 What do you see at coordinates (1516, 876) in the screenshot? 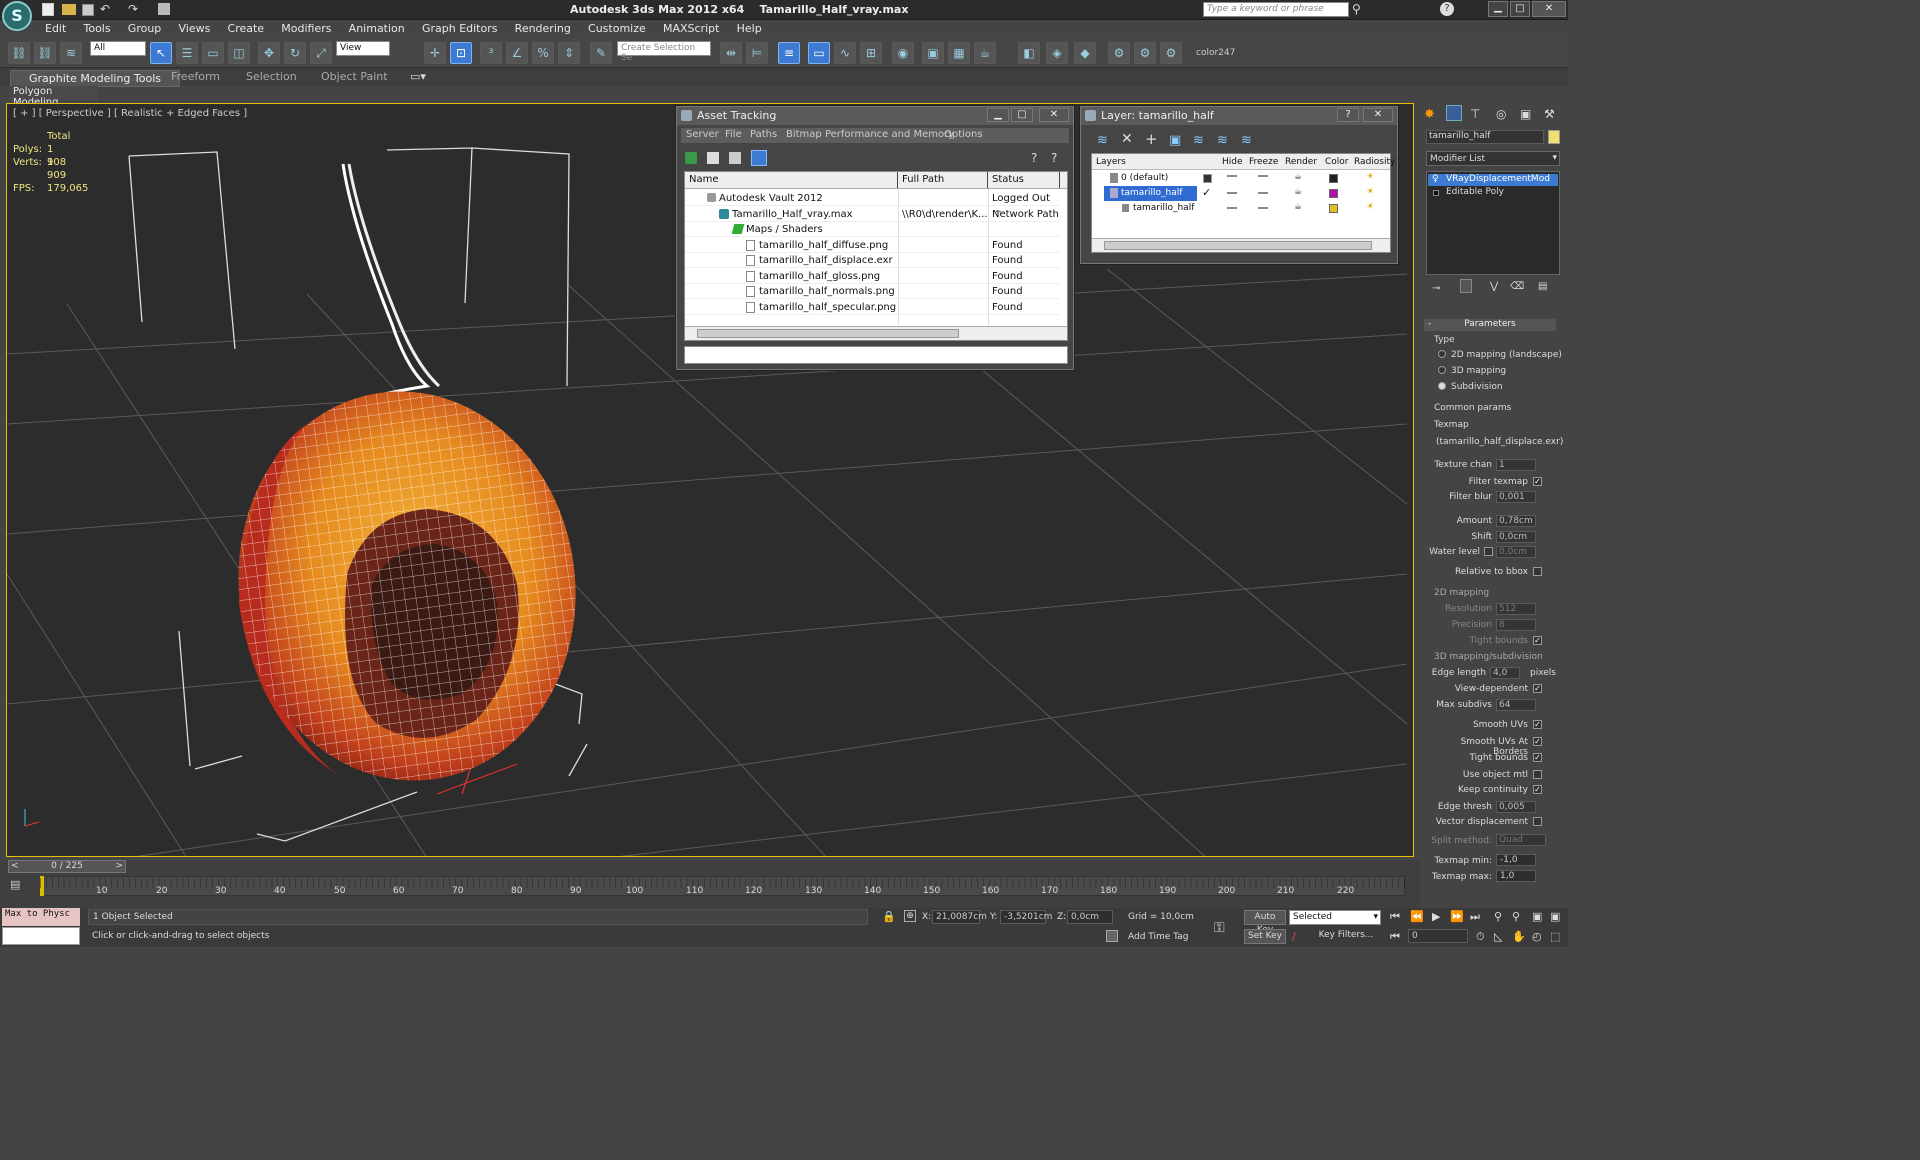
I see `texmap-max-spinner: 1,0` at bounding box center [1516, 876].